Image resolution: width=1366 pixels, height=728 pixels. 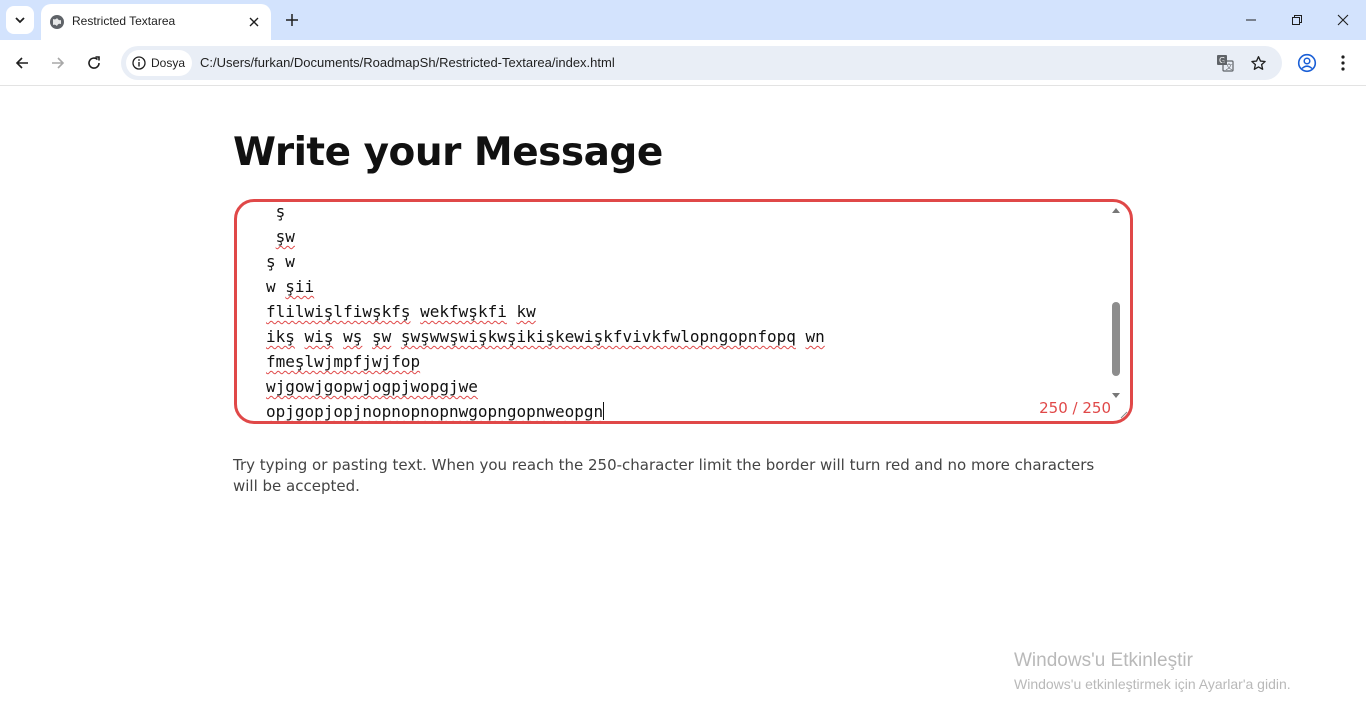 I want to click on reload-icon, so click(x=94, y=62).